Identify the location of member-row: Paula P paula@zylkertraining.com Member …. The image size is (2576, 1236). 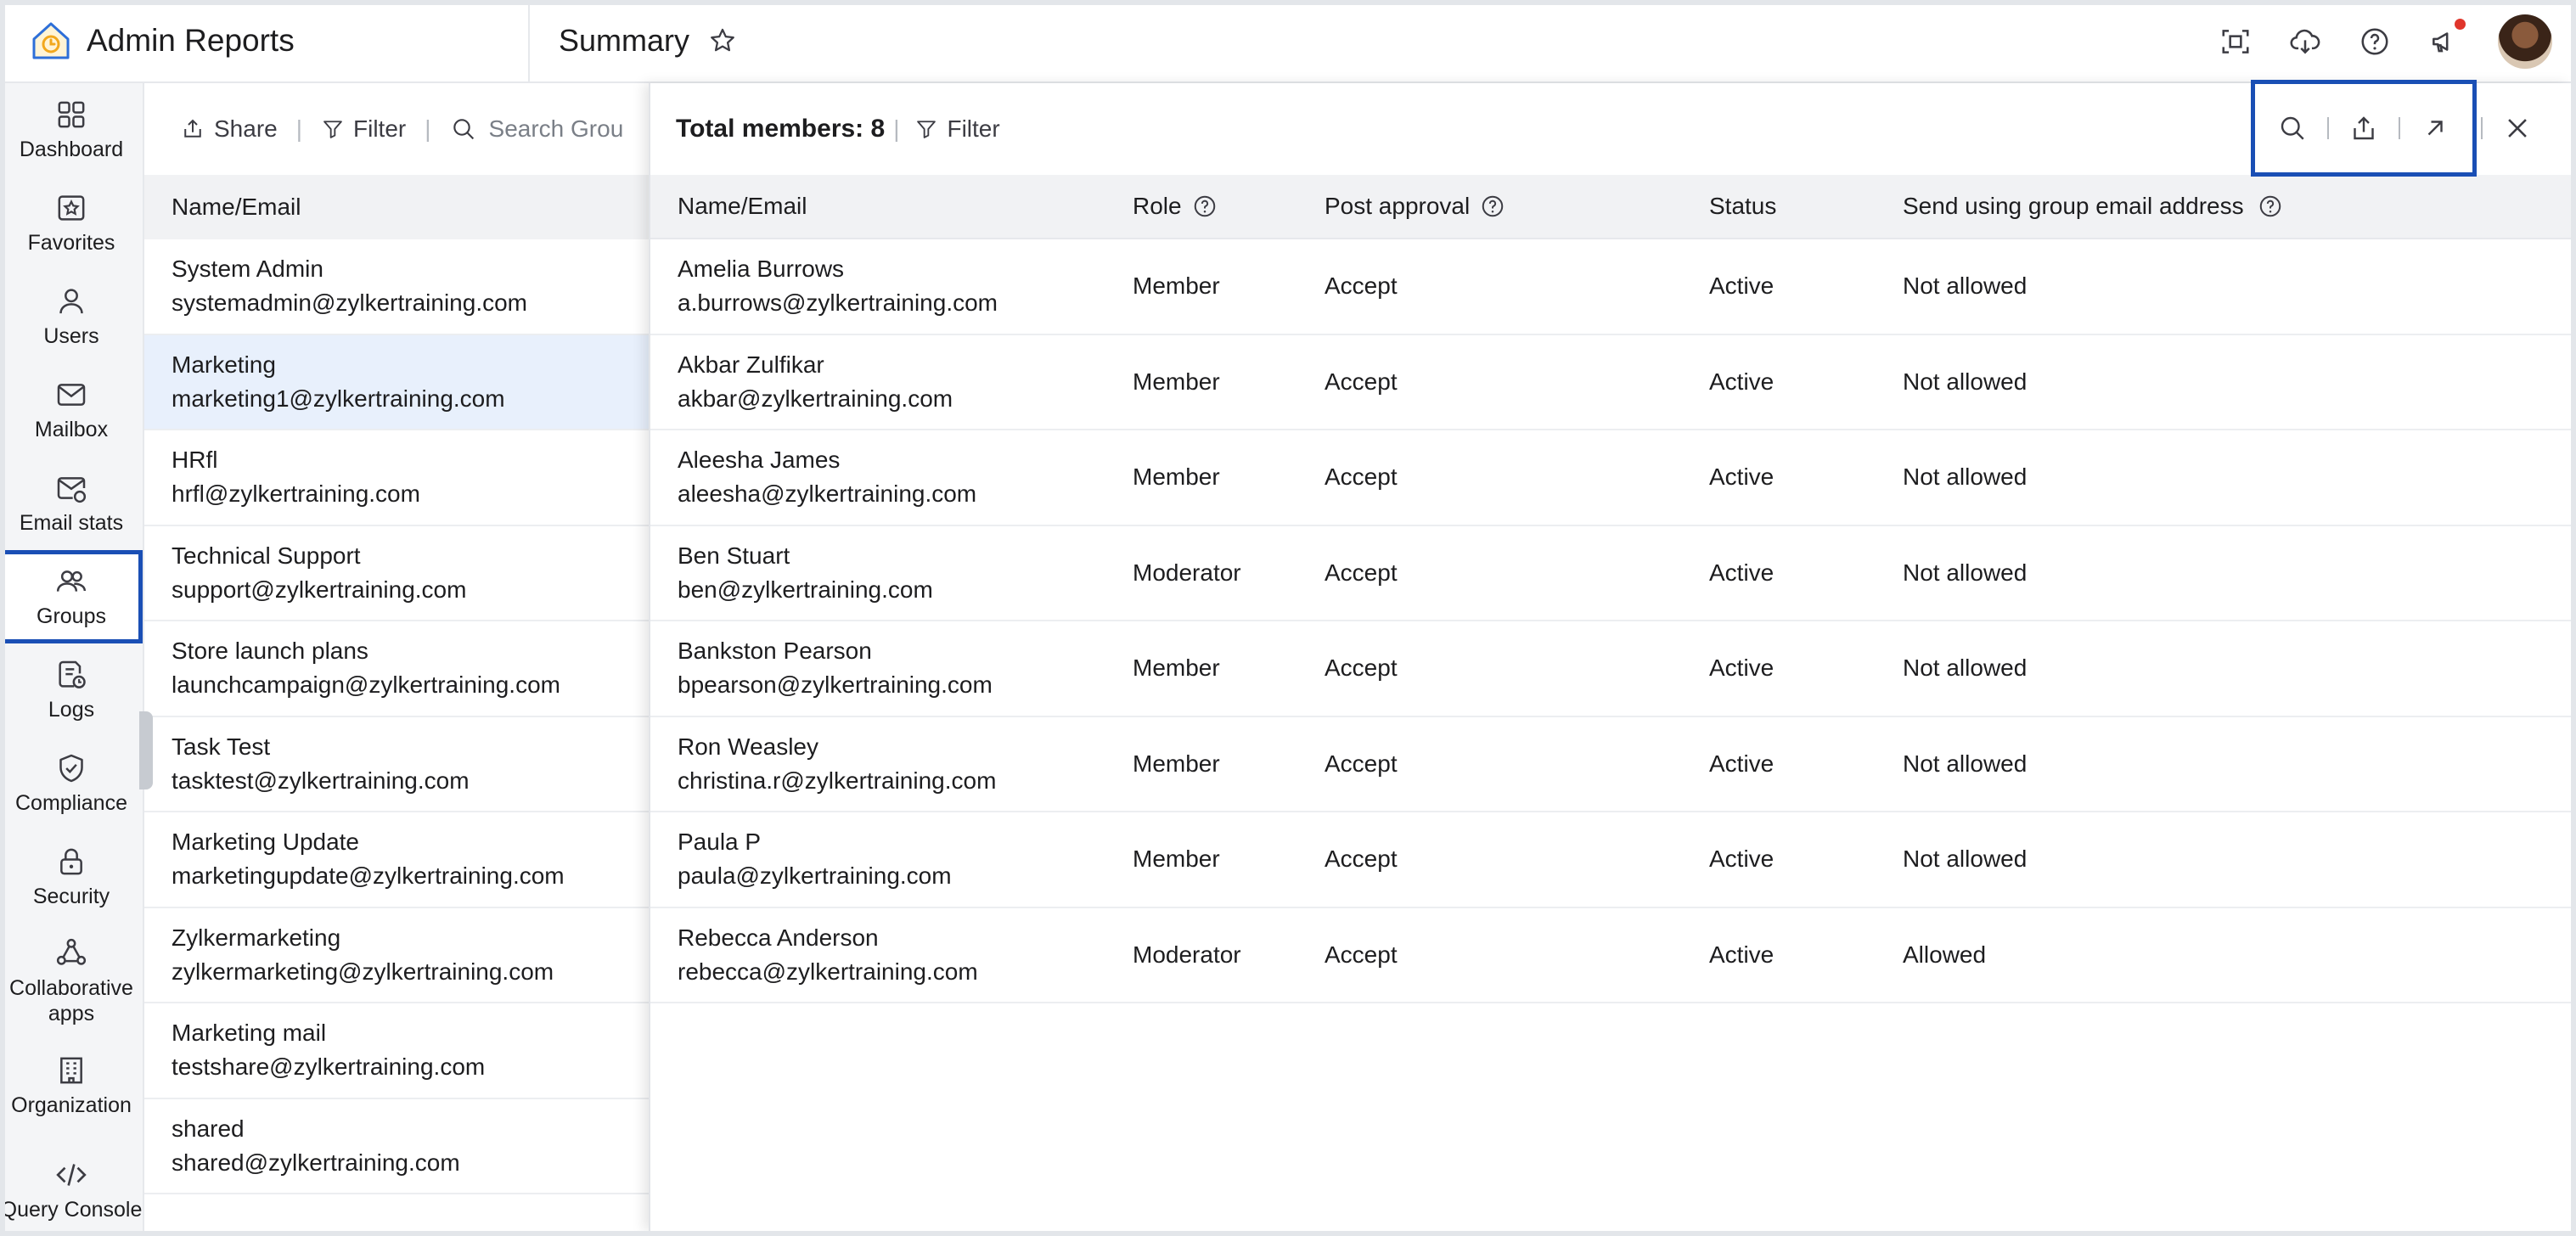
(1610, 860).